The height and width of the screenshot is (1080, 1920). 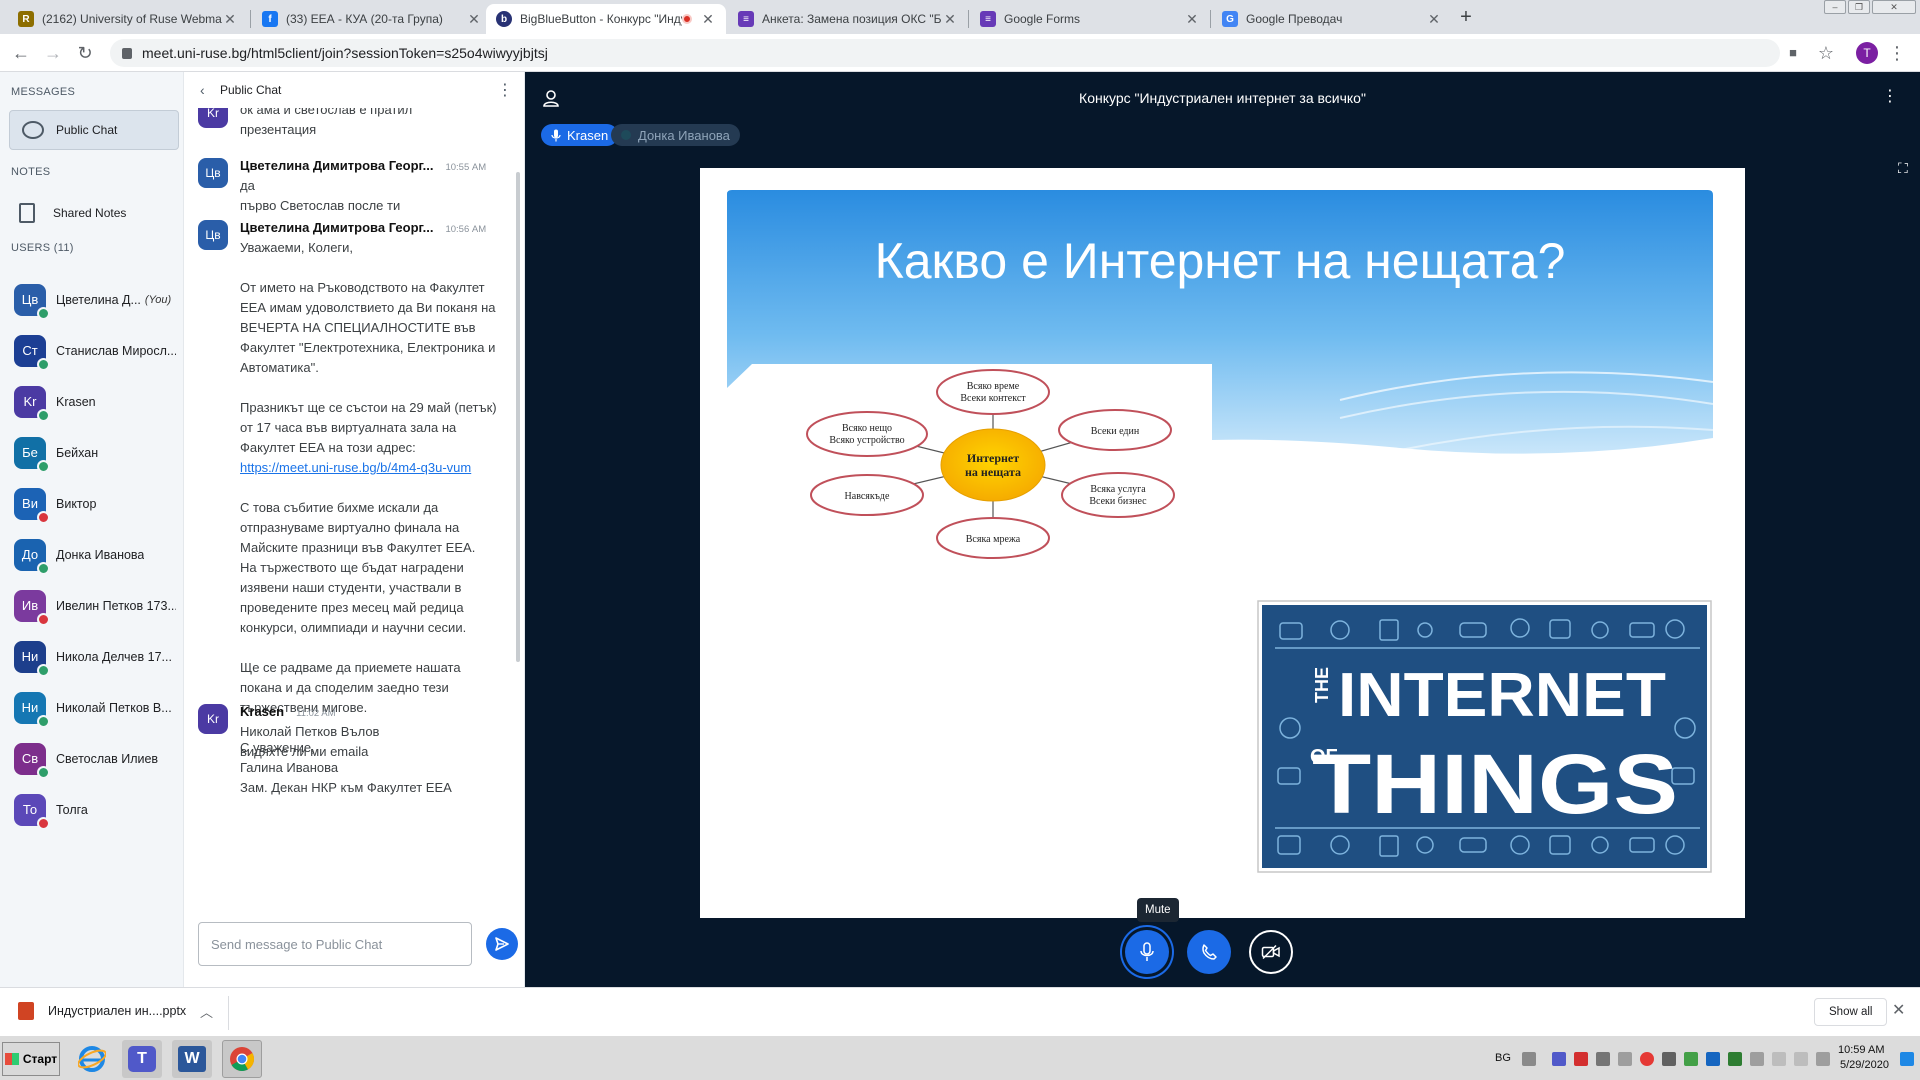 I want to click on message-line: https://meet.uni-ruse.bg/b/4m4-q3u-vum, so click(x=382, y=468).